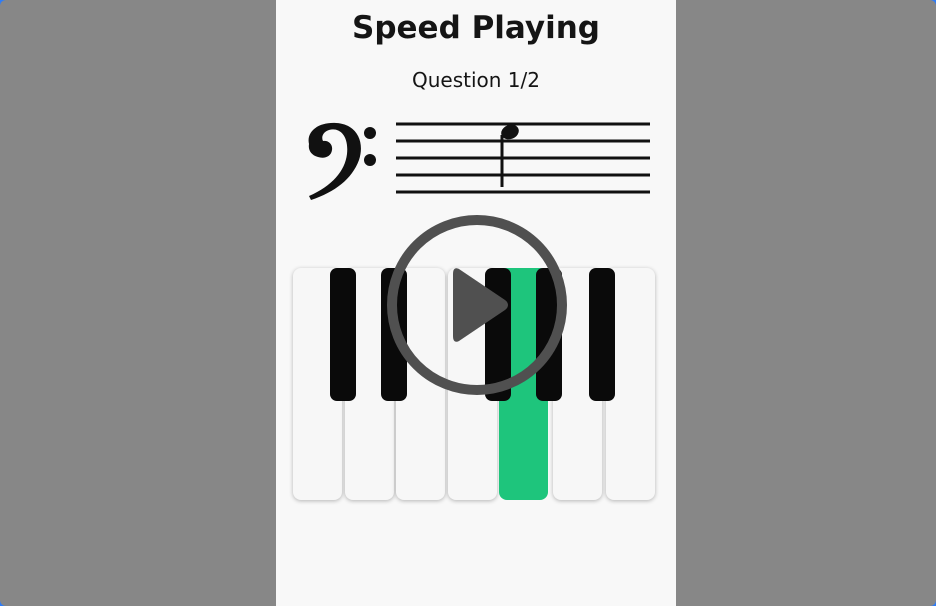  Describe the element at coordinates (476, 28) in the screenshot. I see `page-title: Speed Playing` at that location.